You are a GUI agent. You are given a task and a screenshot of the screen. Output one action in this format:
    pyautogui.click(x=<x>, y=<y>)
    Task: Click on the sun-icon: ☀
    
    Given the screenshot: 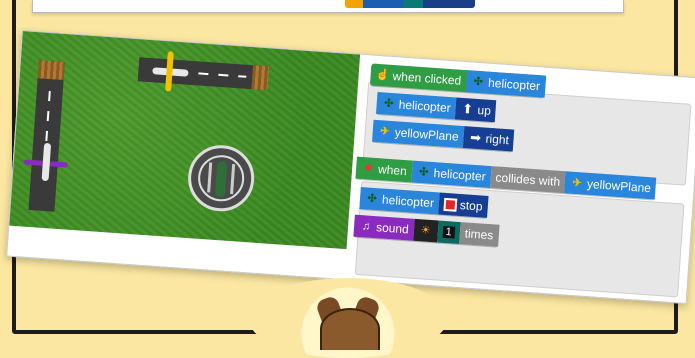 What is the action you would take?
    pyautogui.click(x=426, y=230)
    